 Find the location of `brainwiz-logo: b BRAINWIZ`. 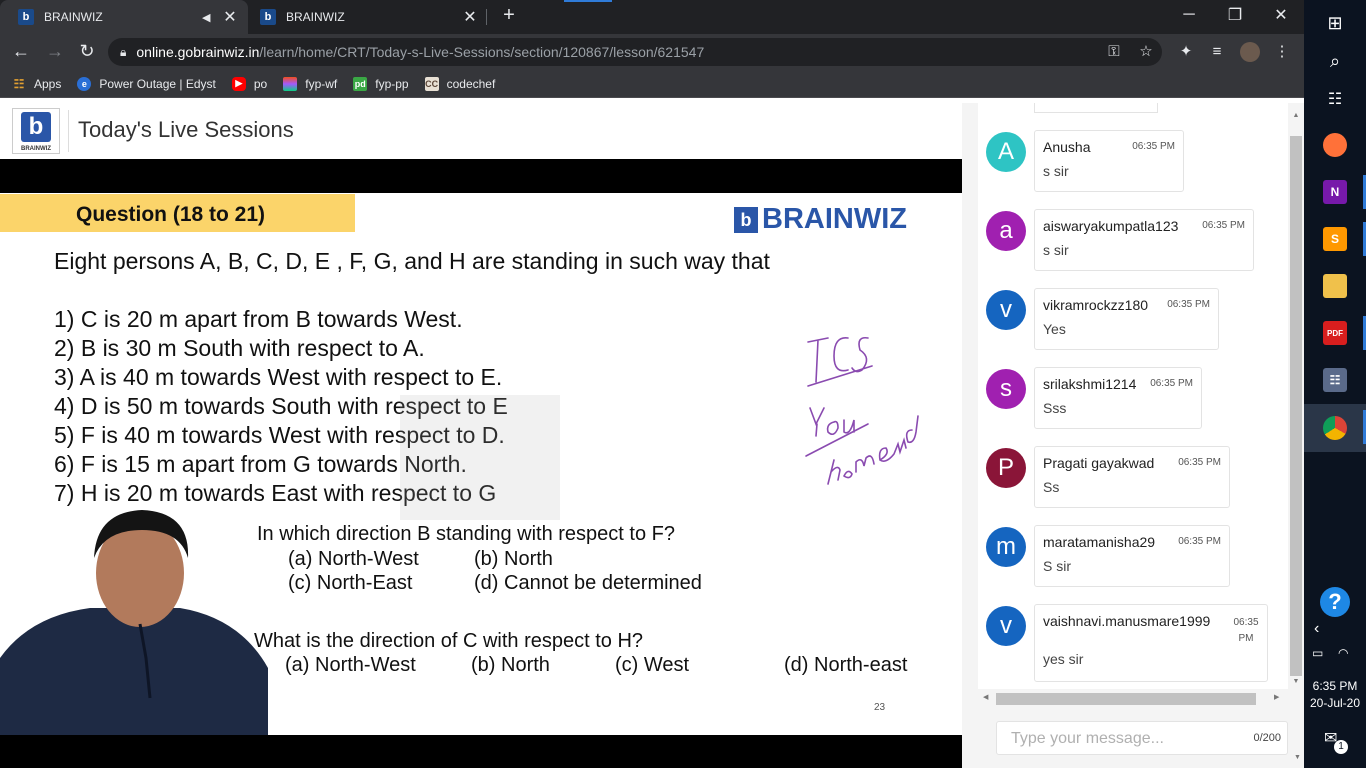

brainwiz-logo: b BRAINWIZ is located at coordinates (36, 131).